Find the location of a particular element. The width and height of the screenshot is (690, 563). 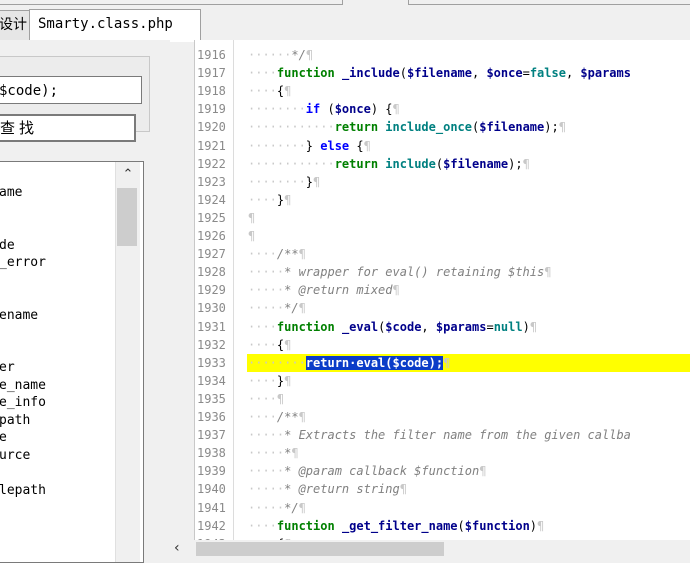

horizontal-scrollbar: ‹ is located at coordinates (430, 548).